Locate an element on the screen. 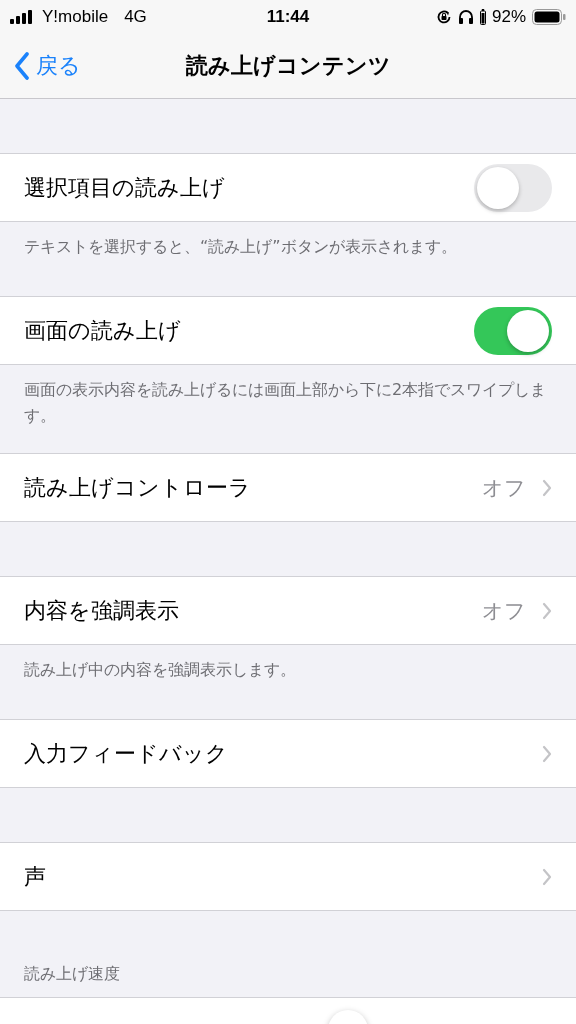  setting-label: 読み上げコントローラ is located at coordinates (253, 487).